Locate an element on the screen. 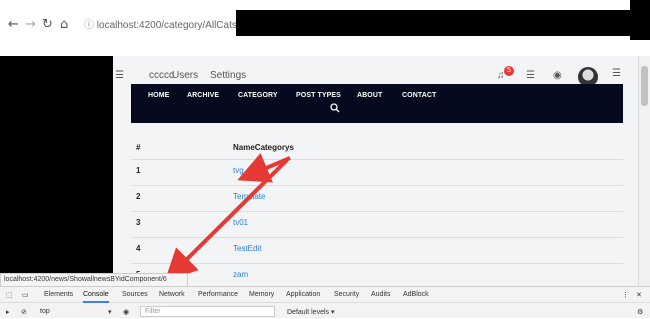 The image size is (650, 319). tab-application: Application is located at coordinates (303, 294).